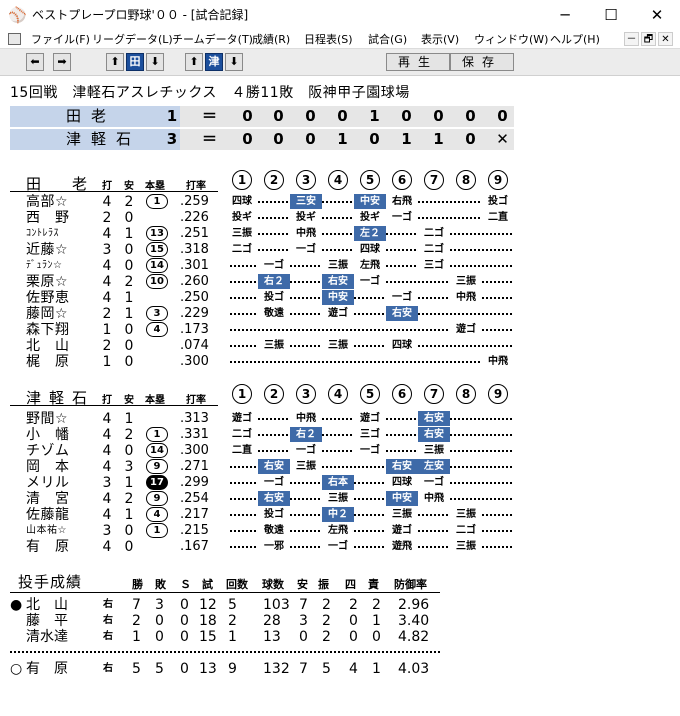  What do you see at coordinates (48, 346) in the screenshot?
I see `batter-name: 北 山` at bounding box center [48, 346].